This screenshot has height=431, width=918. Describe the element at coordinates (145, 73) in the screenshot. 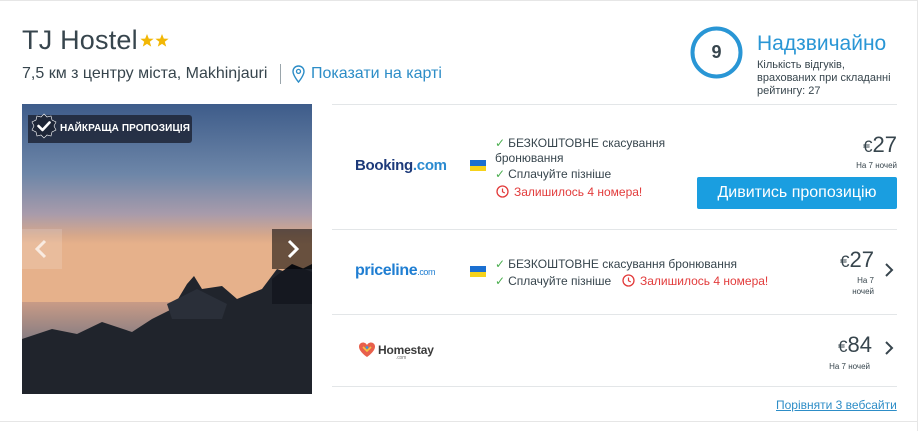

I see `hotel-location: 7,5 км з центру міста, Makhinjauri` at that location.